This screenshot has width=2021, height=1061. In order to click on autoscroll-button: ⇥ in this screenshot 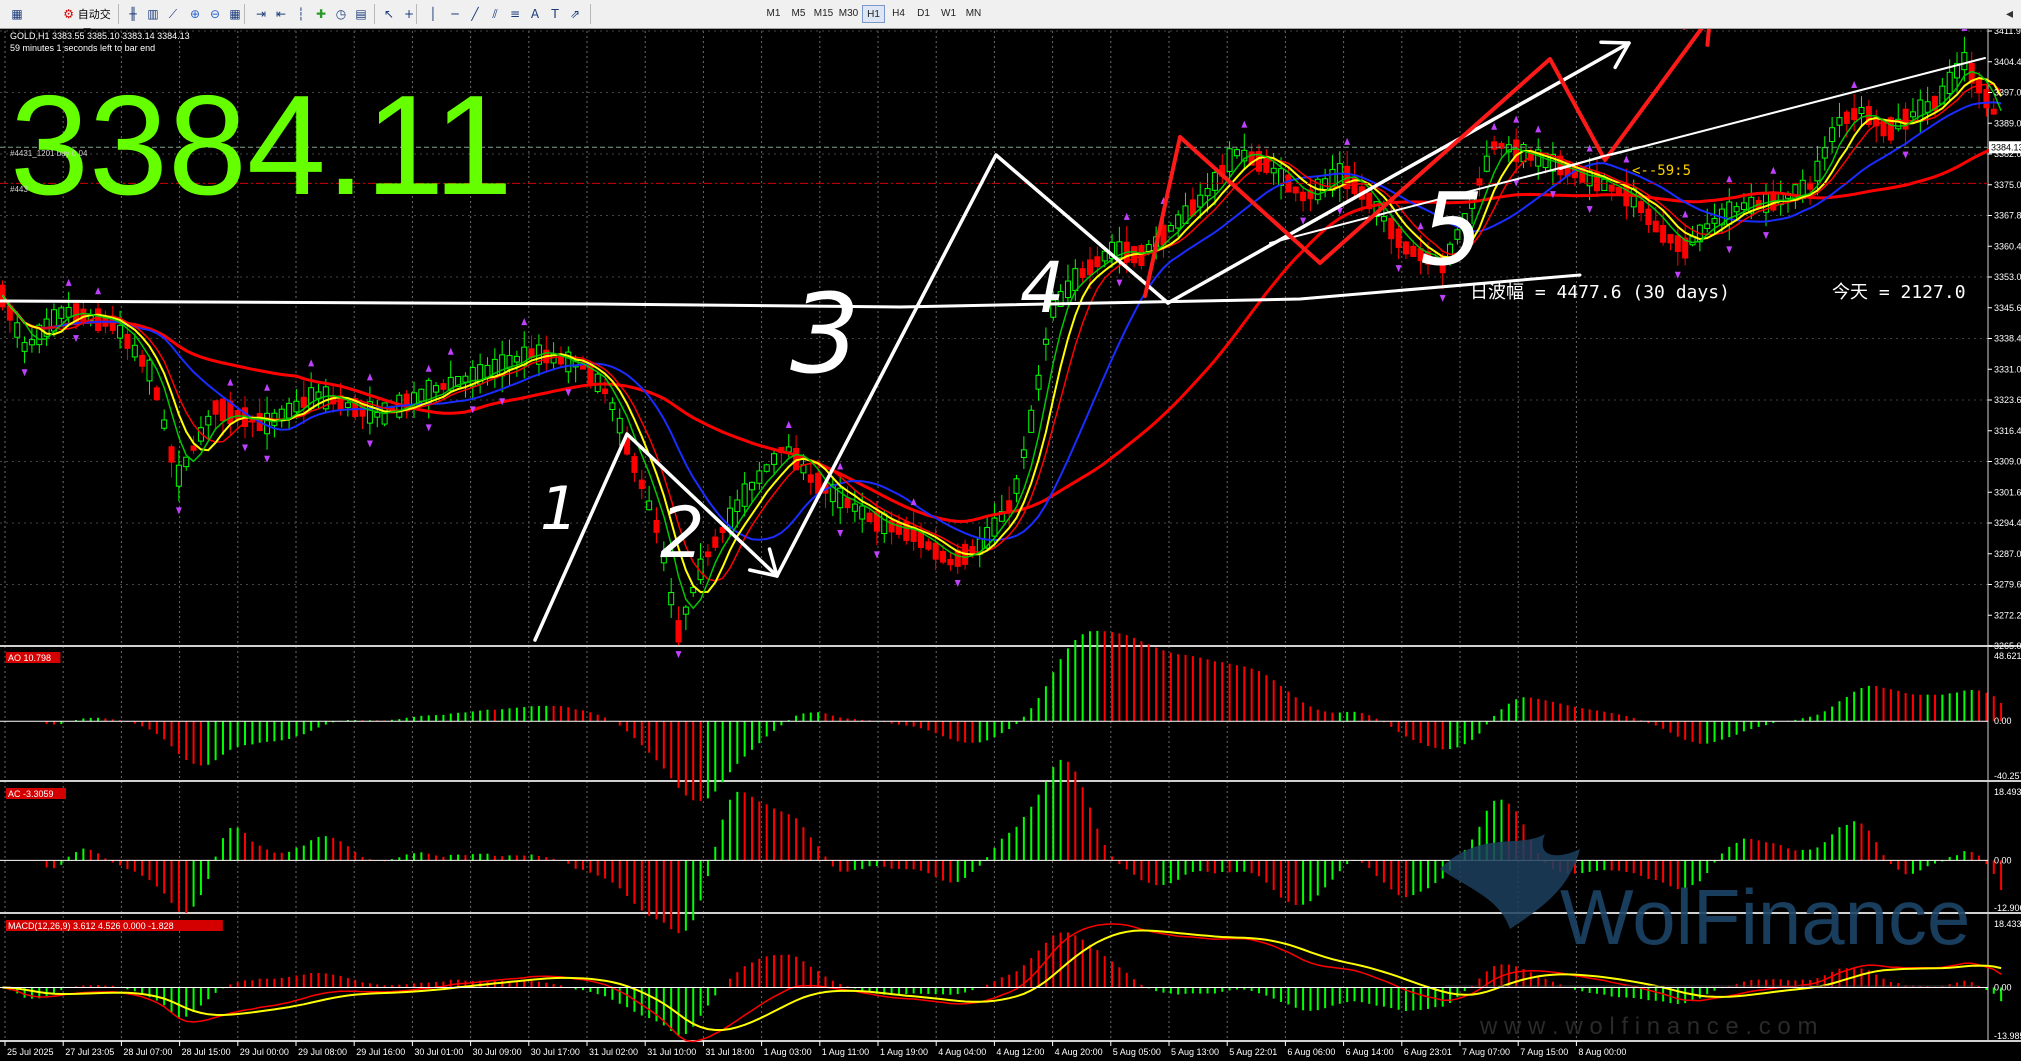, I will do `click(261, 14)`.